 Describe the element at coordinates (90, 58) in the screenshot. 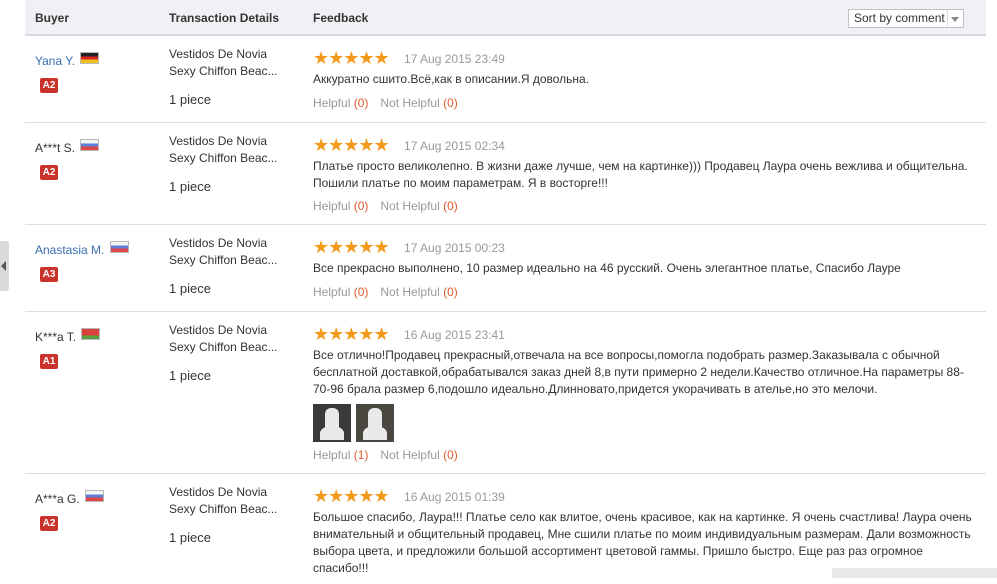

I see `germany-flag-icon` at that location.